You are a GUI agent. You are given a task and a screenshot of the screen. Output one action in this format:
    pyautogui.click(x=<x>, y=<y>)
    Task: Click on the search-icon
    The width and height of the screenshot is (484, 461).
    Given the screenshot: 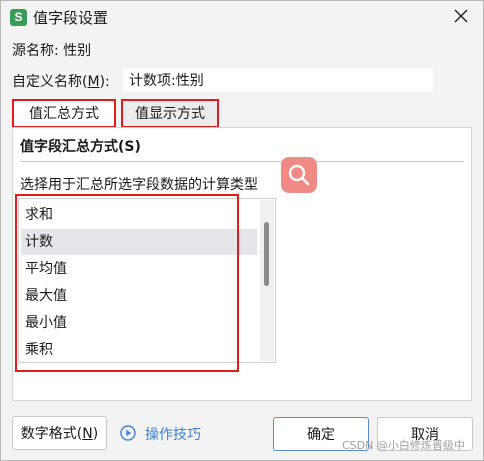 What is the action you would take?
    pyautogui.click(x=299, y=175)
    